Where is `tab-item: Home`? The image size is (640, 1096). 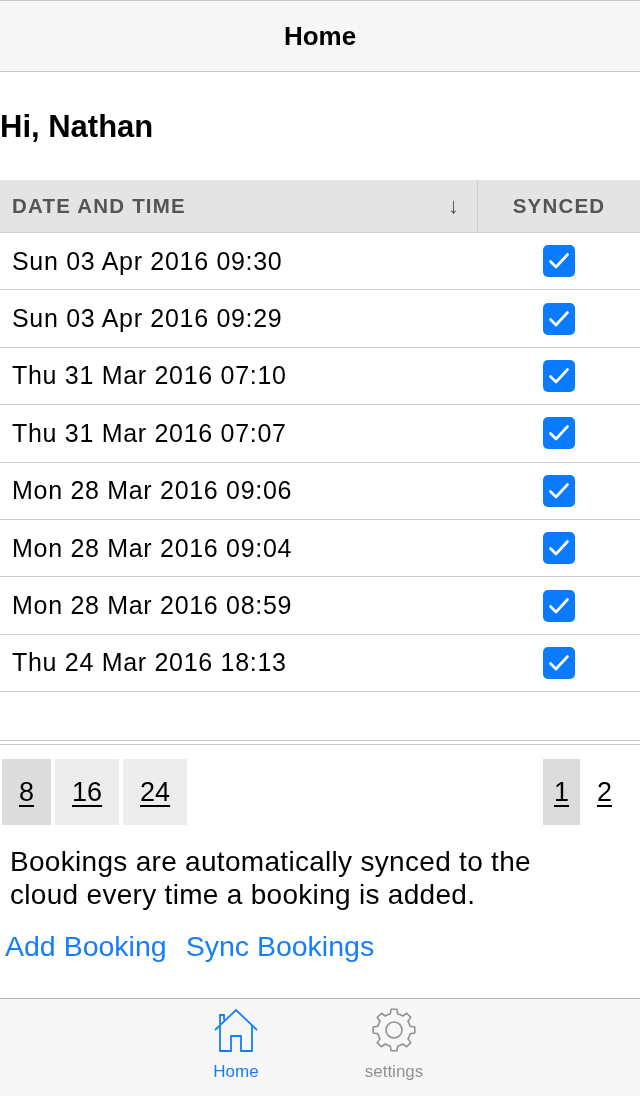 tab-item: Home is located at coordinates (236, 1043).